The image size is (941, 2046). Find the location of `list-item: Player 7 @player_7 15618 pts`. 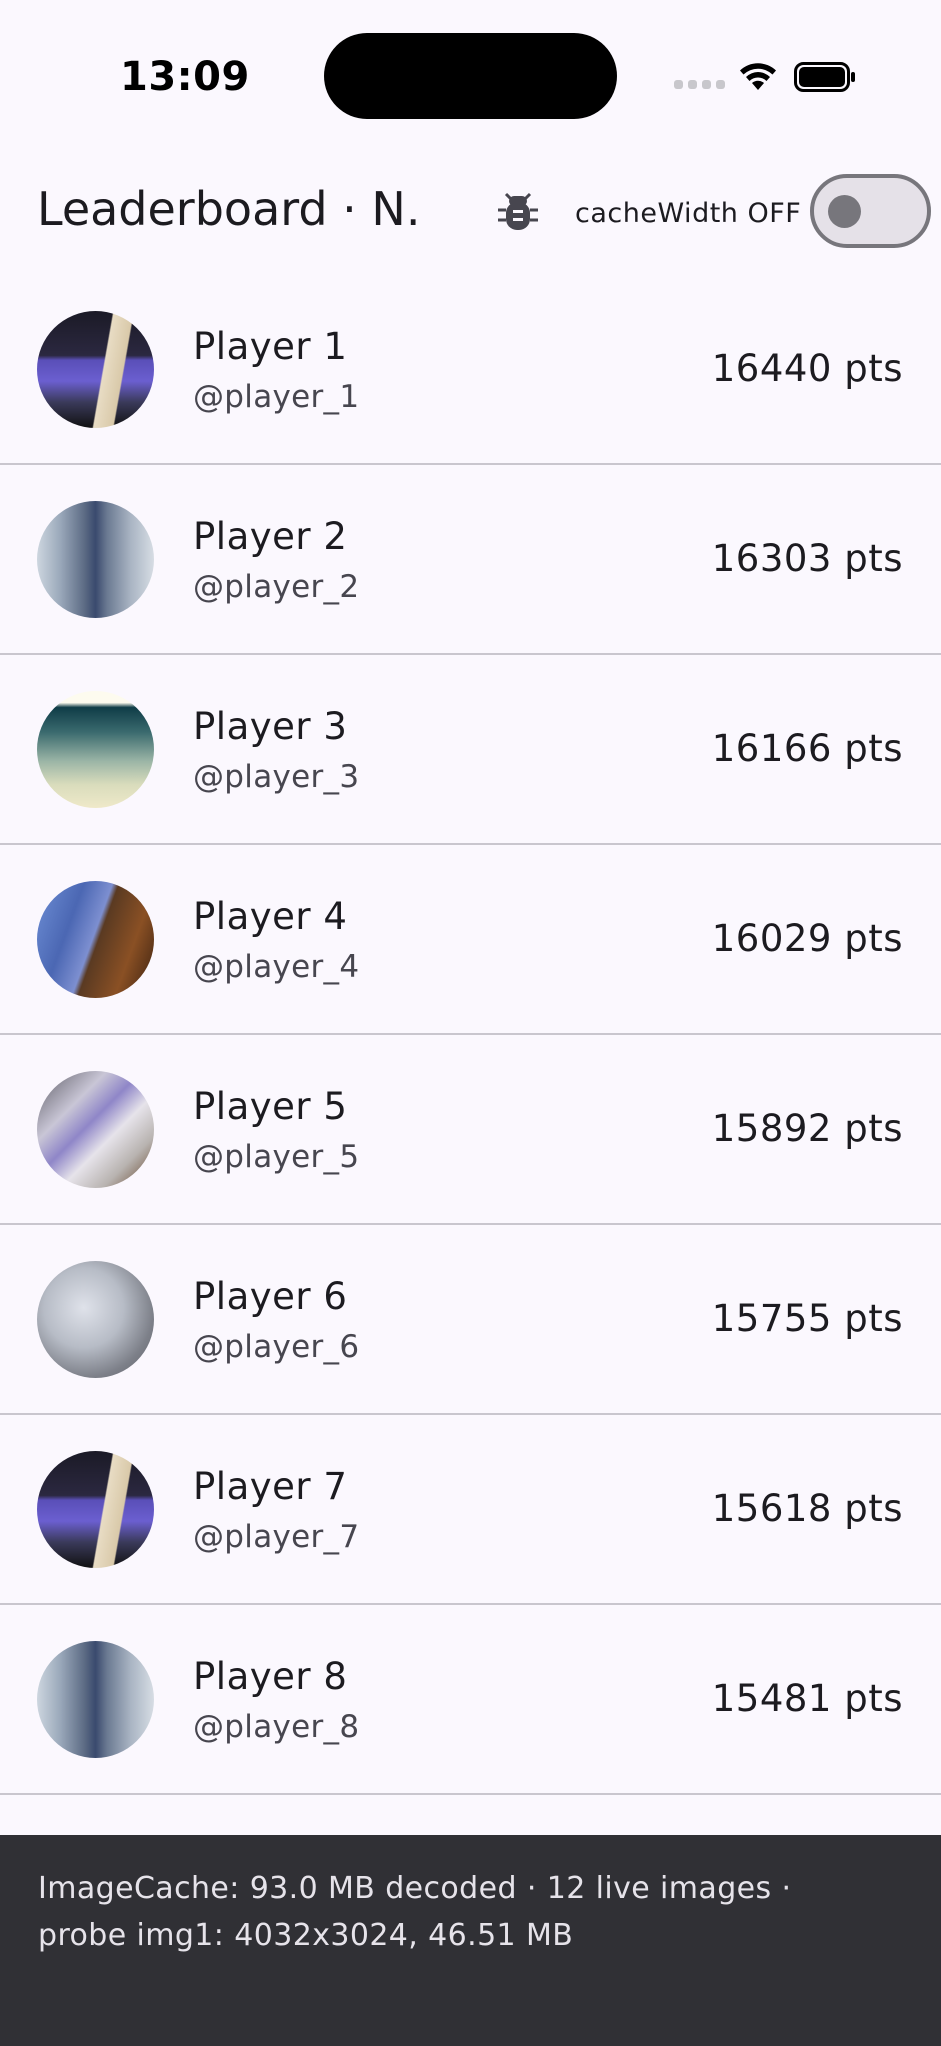

list-item: Player 7 @player_7 15618 pts is located at coordinates (470, 1510).